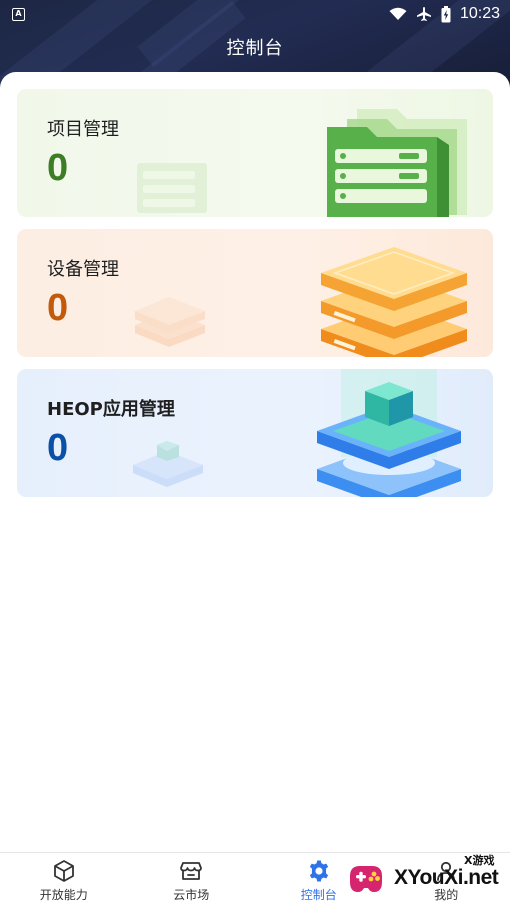 This screenshot has height=906, width=510. I want to click on device-management-card: 设备管理 0, so click(255, 293).